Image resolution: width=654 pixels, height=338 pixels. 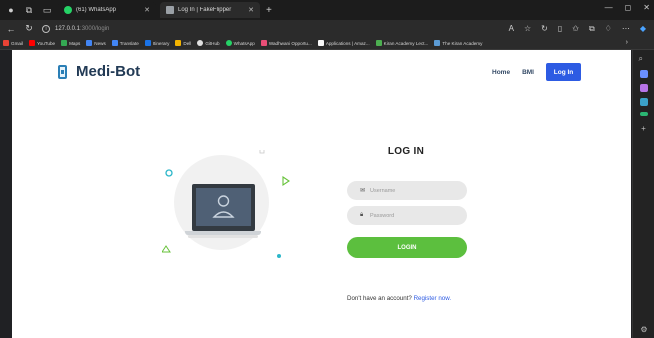 What do you see at coordinates (183, 43) in the screenshot?
I see `bookmark-dell: Dell` at bounding box center [183, 43].